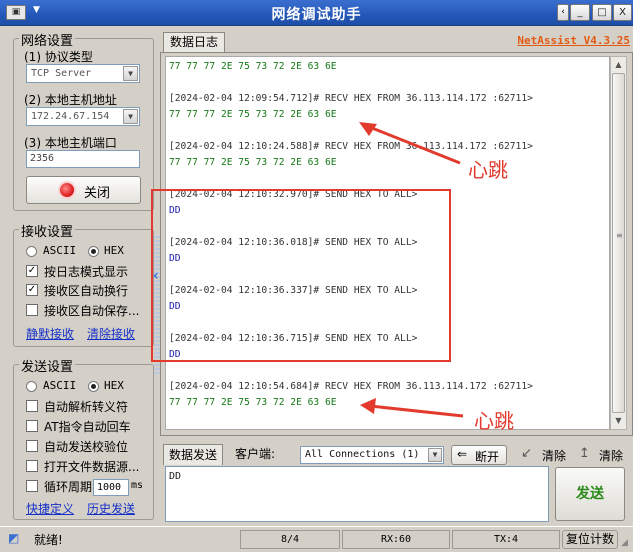  I want to click on close-button-label: 关闭, so click(97, 193).